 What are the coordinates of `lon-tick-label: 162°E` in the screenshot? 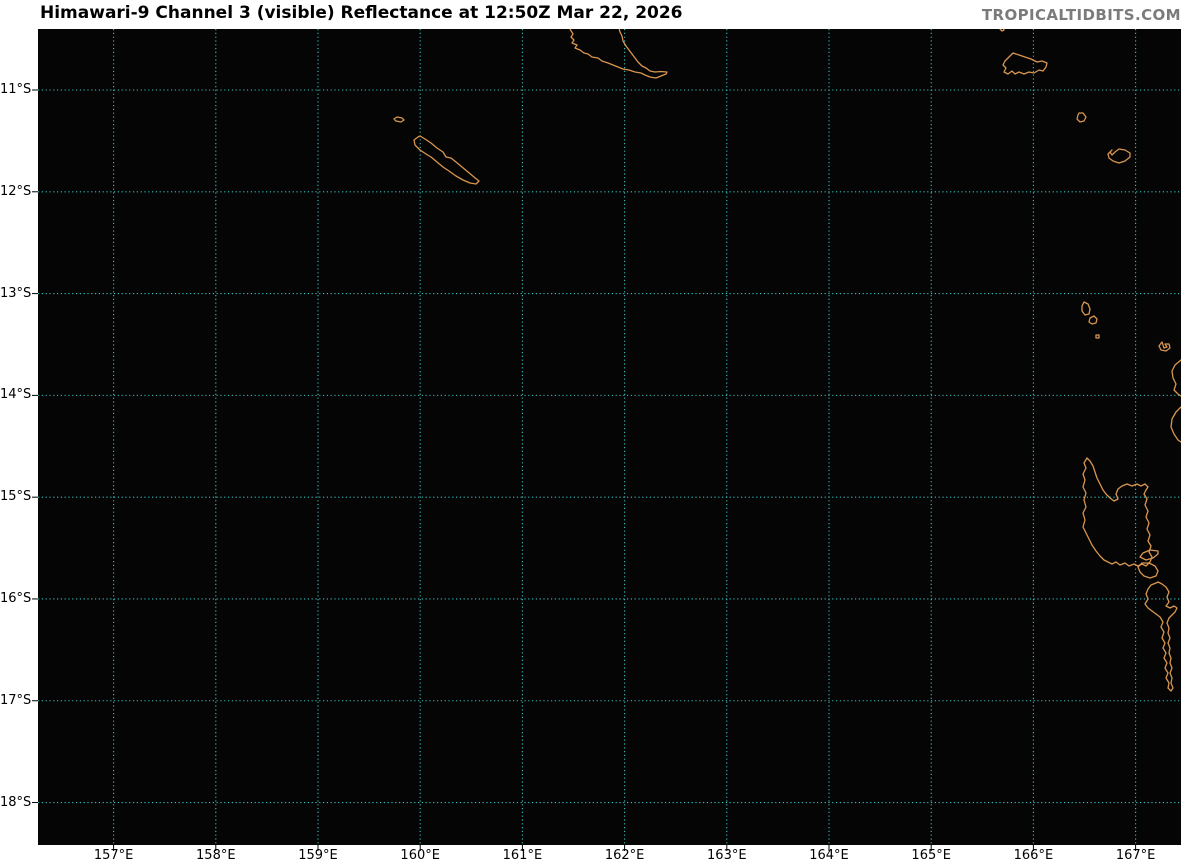 It's located at (624, 855).